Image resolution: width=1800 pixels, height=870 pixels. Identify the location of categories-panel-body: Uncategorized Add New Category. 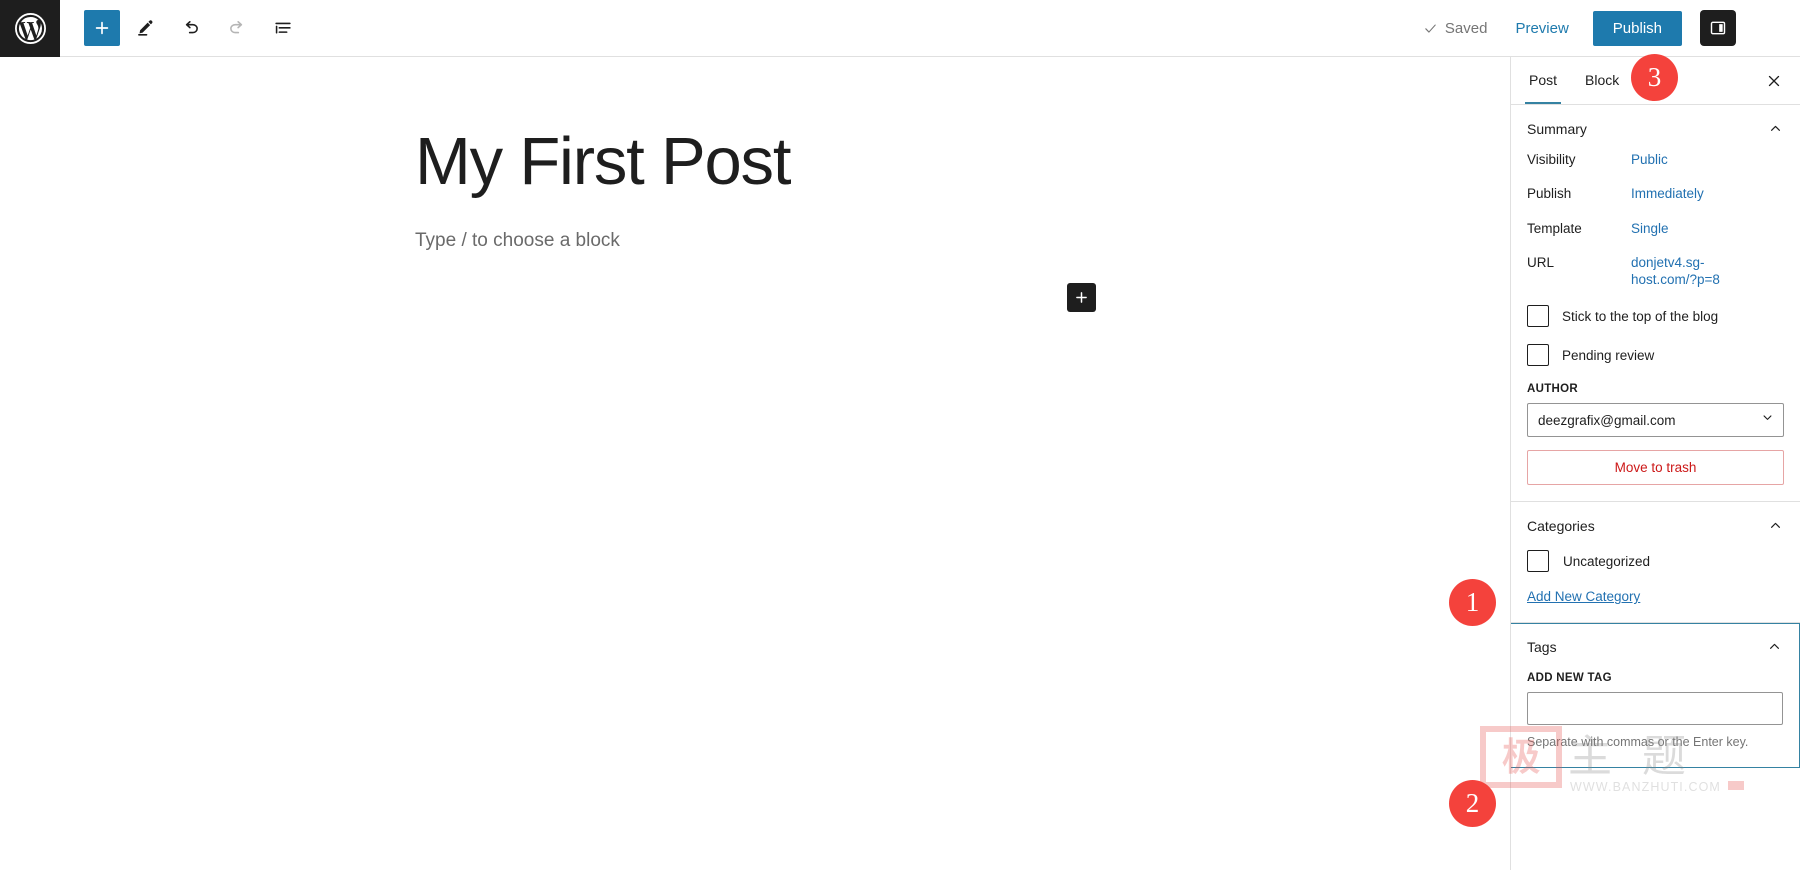
(1655, 586).